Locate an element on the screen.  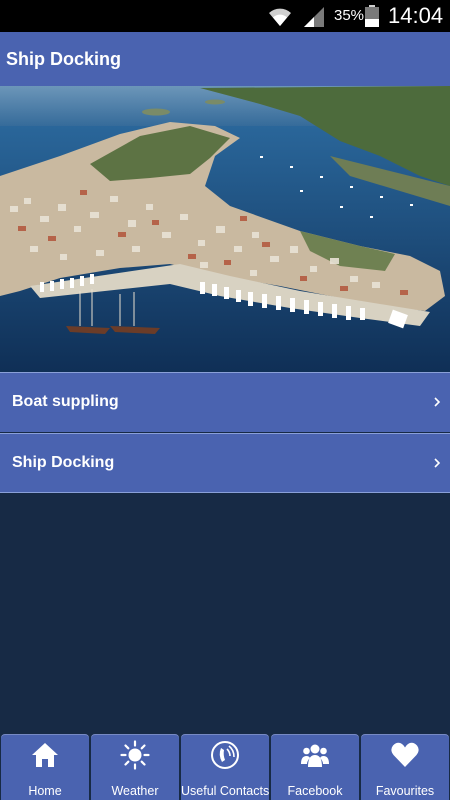
nav-favourites-button: Favourites is located at coordinates (405, 767).